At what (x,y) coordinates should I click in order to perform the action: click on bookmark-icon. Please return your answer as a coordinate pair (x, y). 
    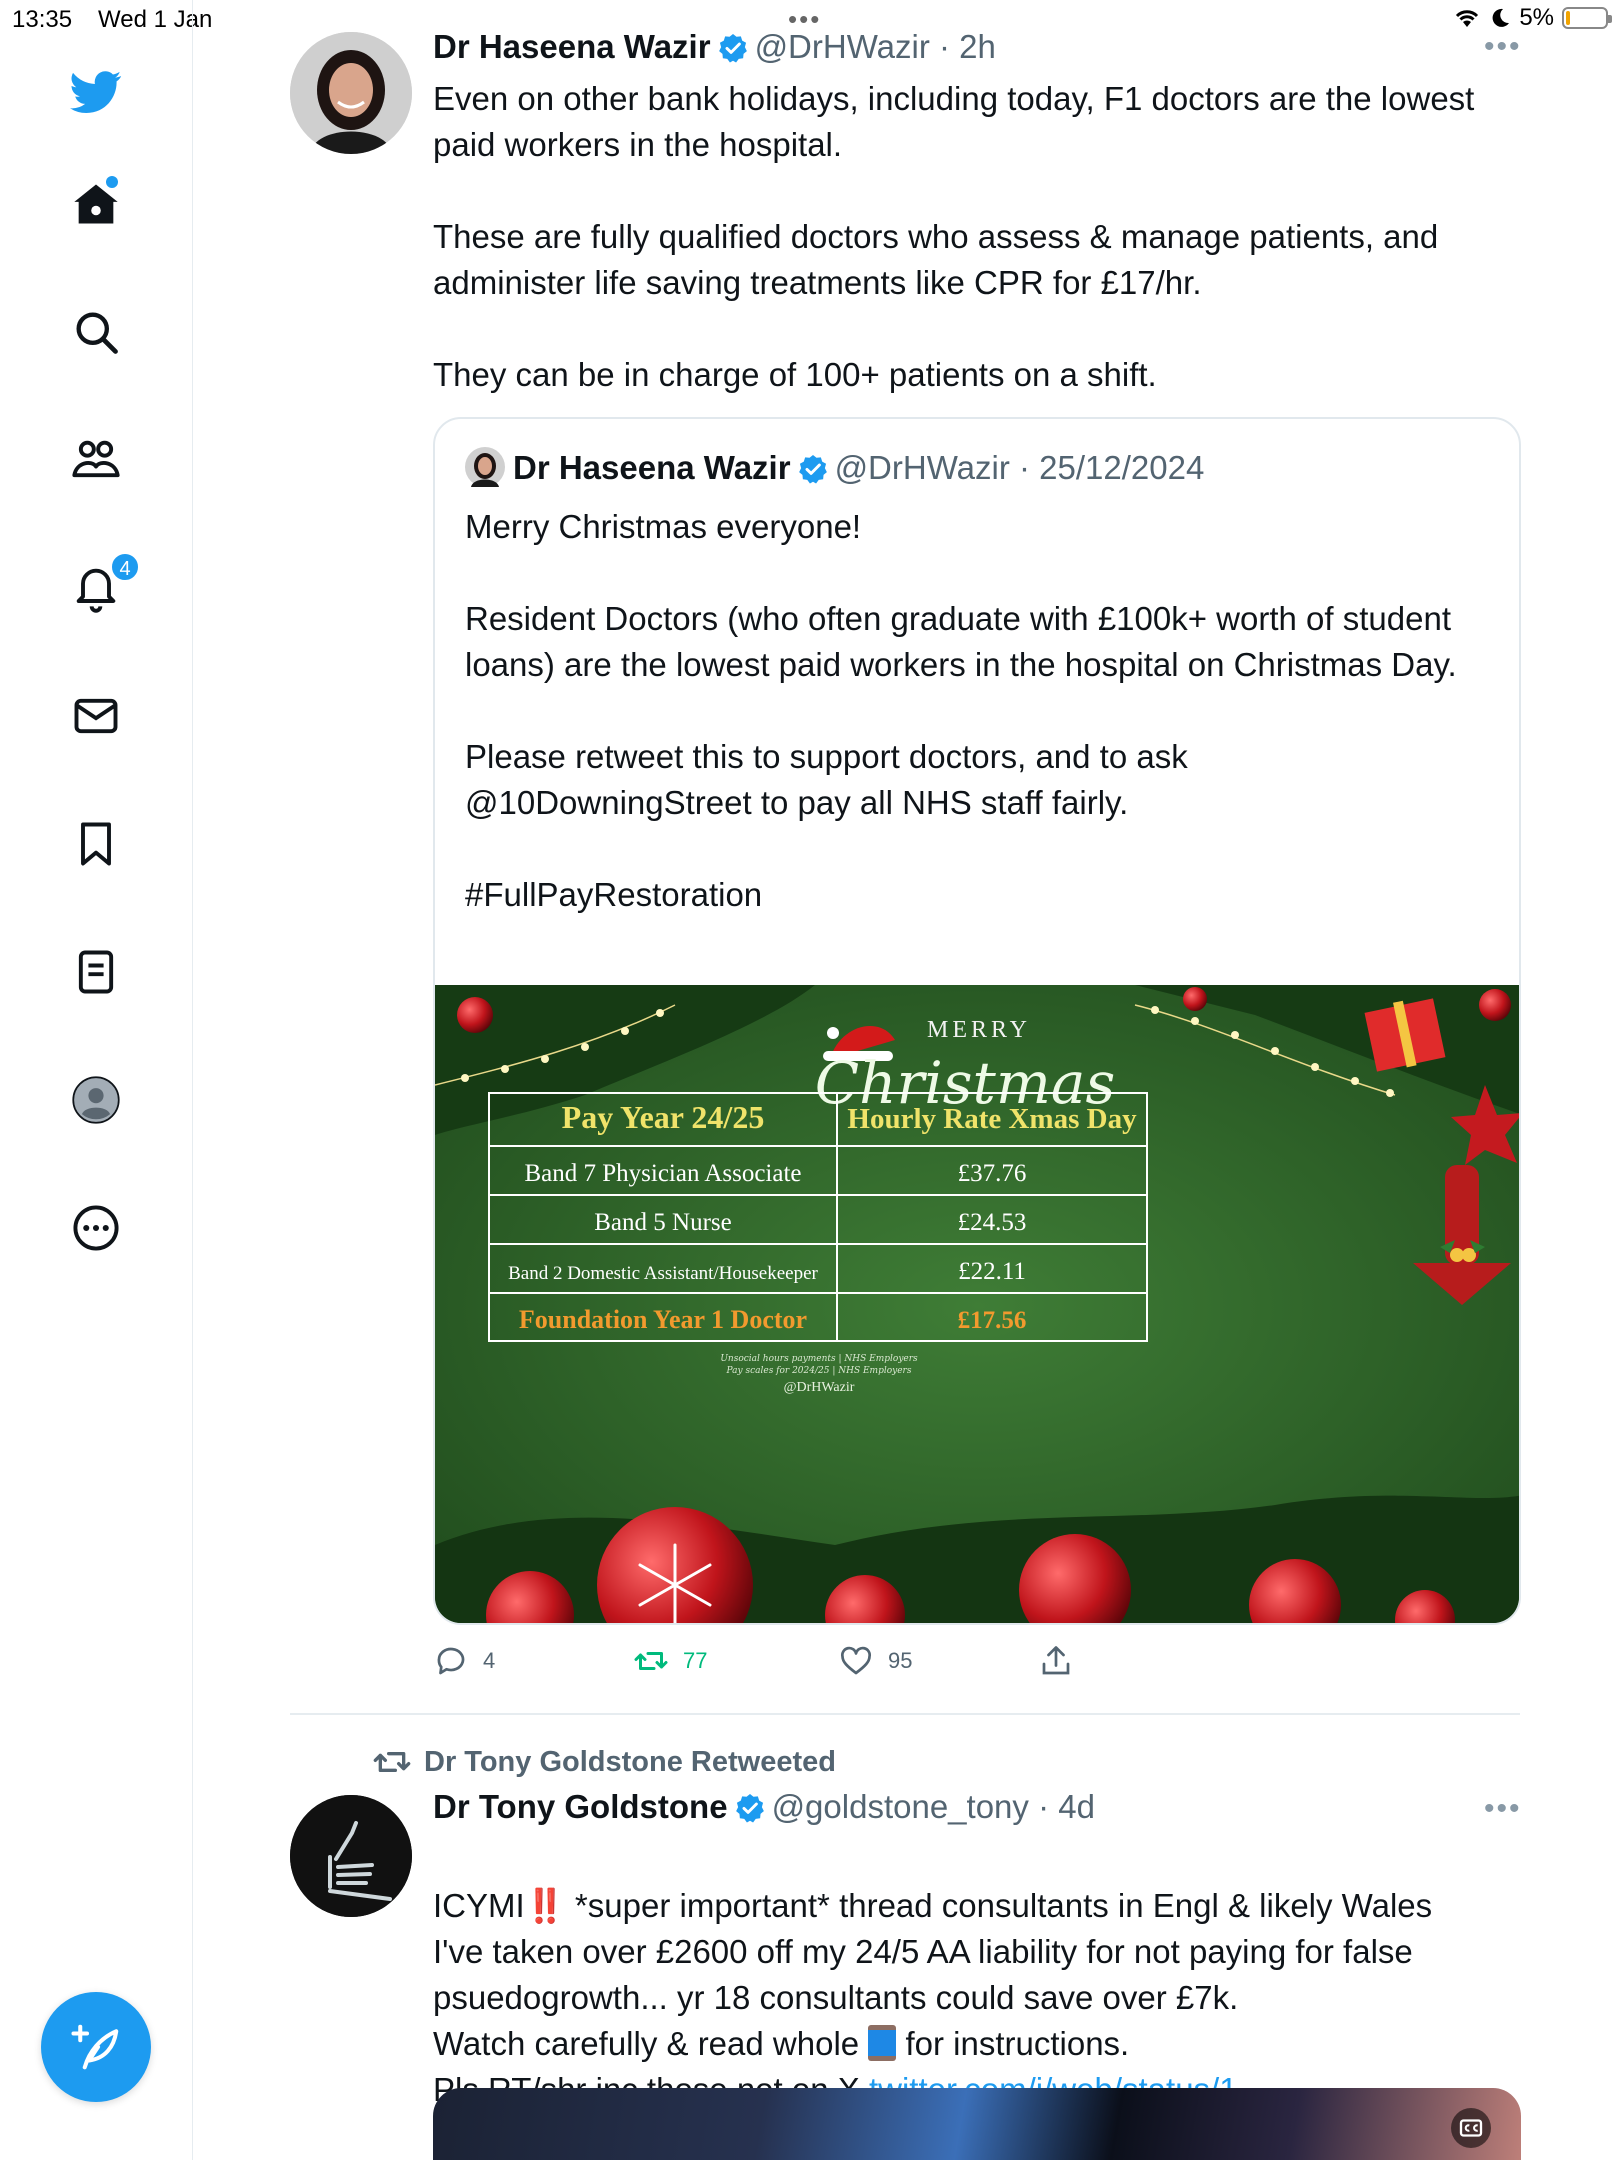
    Looking at the image, I should click on (96, 844).